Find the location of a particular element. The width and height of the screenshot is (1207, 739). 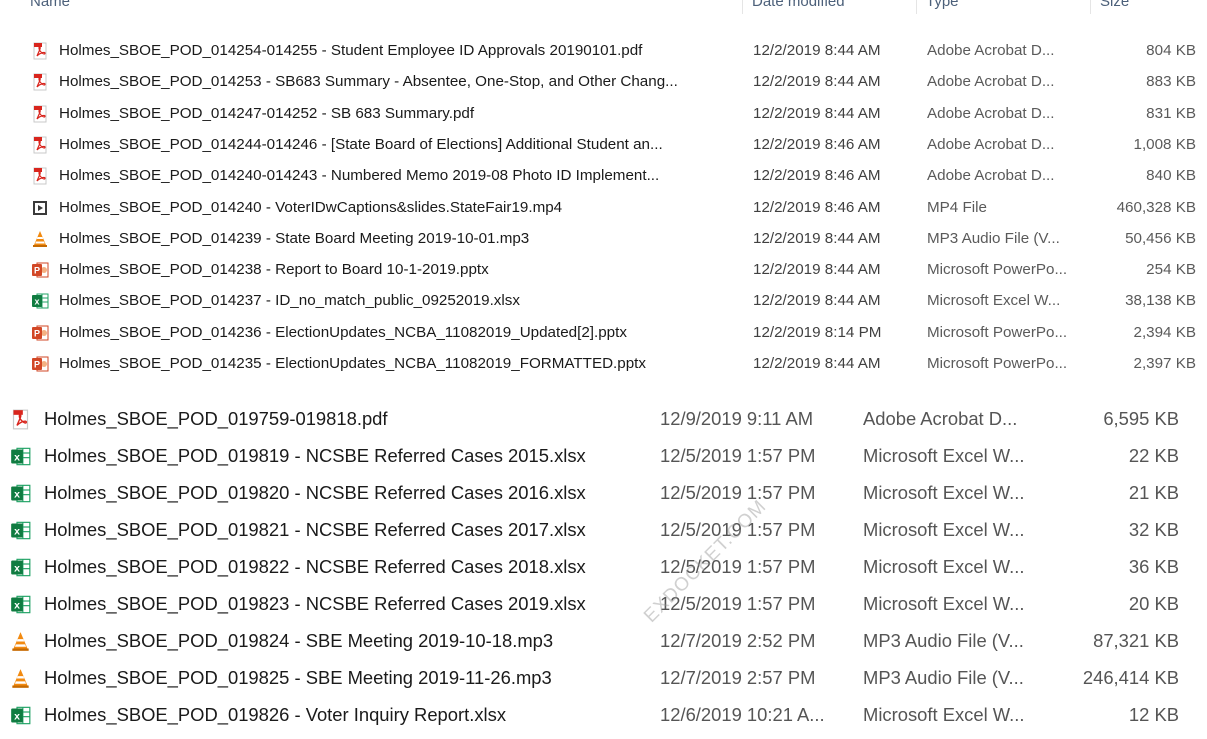

file-size: 2,397 KB is located at coordinates (1165, 363).